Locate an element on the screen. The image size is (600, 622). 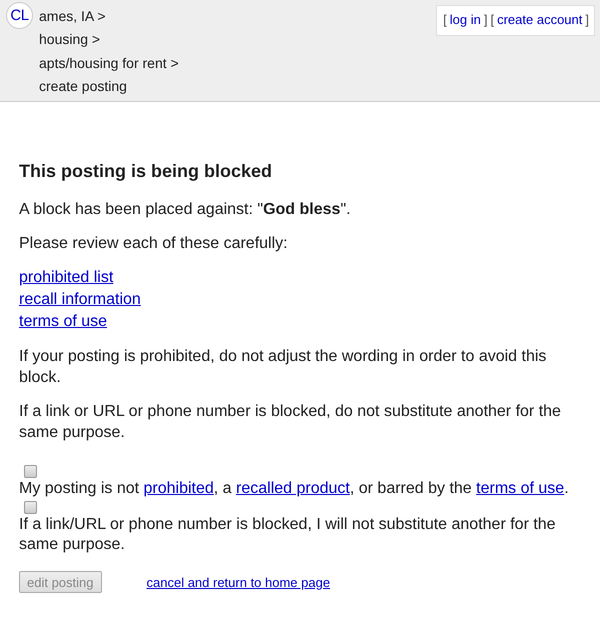
inline-link: terms of use is located at coordinates (520, 488).